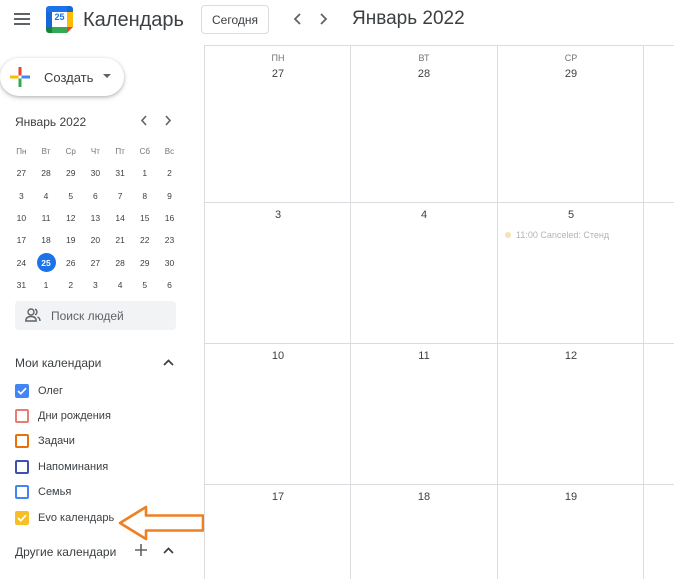 The width and height of the screenshot is (674, 579). What do you see at coordinates (557, 235) in the screenshot?
I see `event-chip: 11:00 Canceled: Стенд` at bounding box center [557, 235].